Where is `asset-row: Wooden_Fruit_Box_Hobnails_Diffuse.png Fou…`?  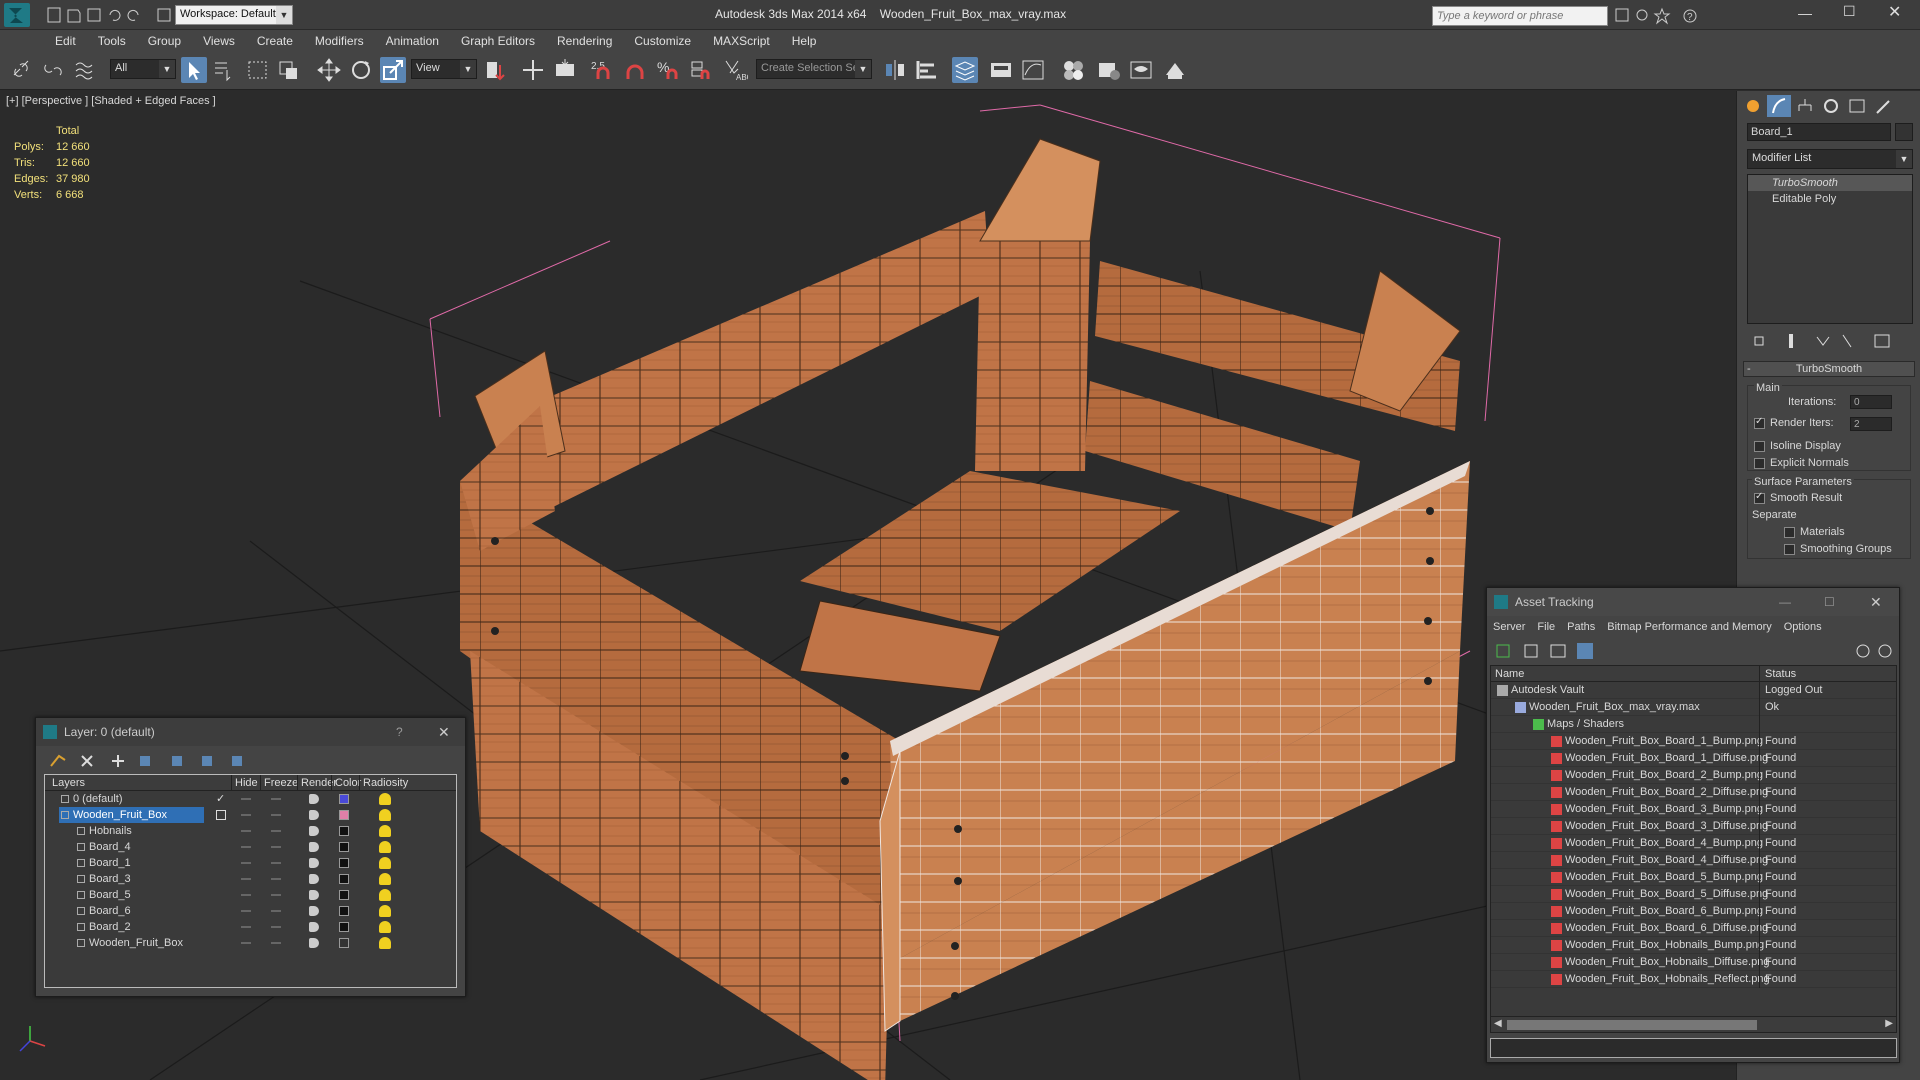 asset-row: Wooden_Fruit_Box_Hobnails_Diffuse.png Fou… is located at coordinates (1693, 962).